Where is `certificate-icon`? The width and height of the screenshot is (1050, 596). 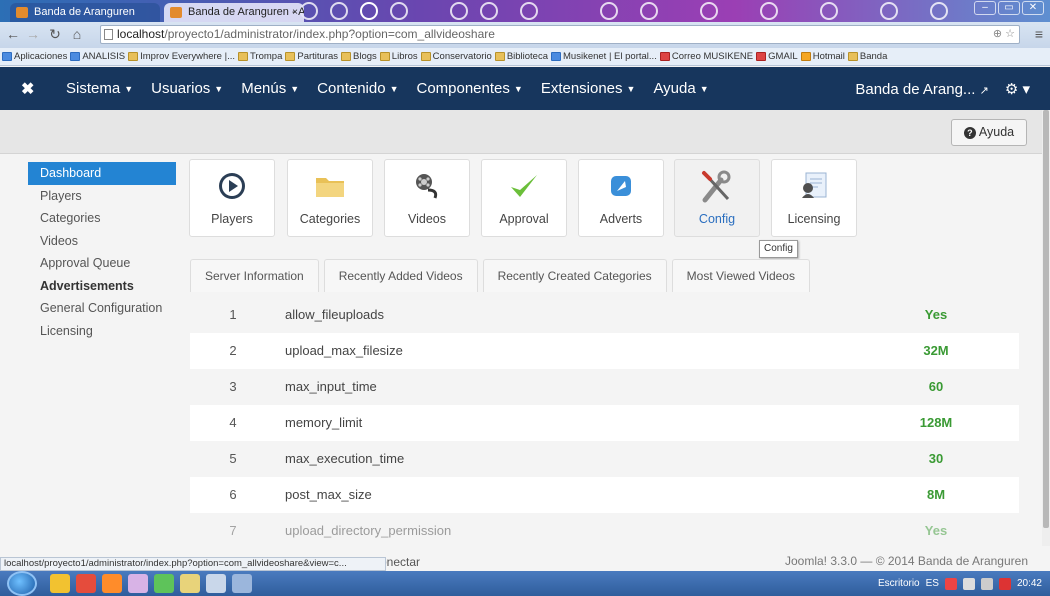 certificate-icon is located at coordinates (814, 185).